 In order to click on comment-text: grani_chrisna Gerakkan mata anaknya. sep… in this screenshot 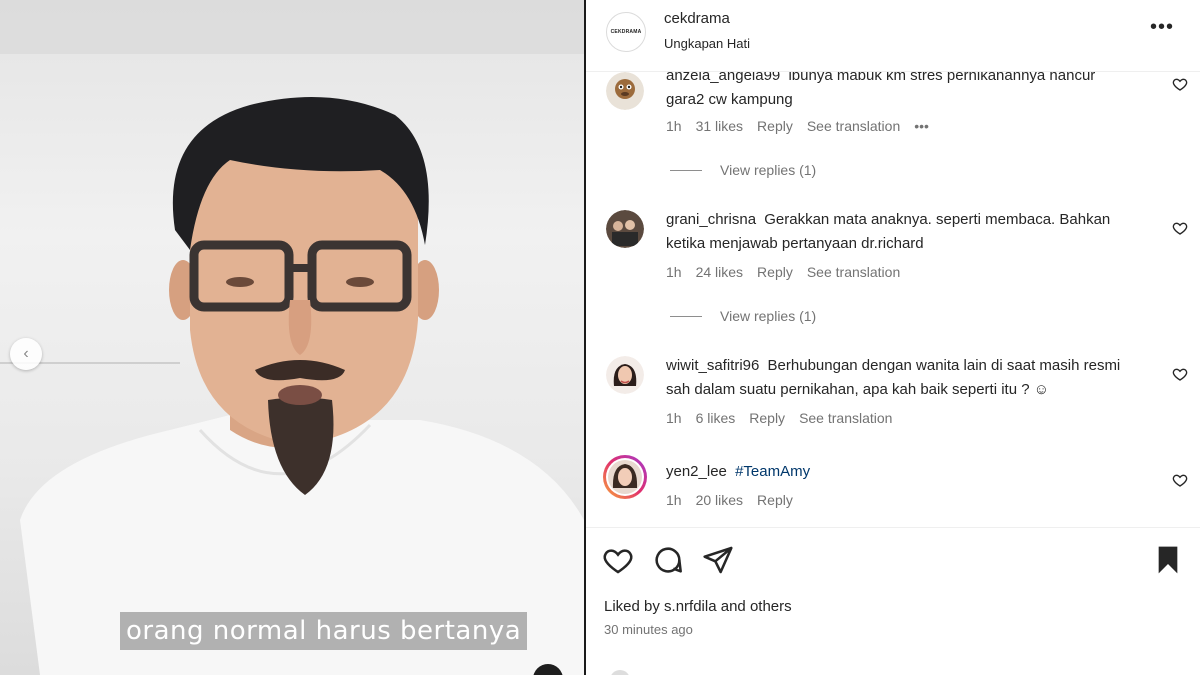, I will do `click(901, 232)`.